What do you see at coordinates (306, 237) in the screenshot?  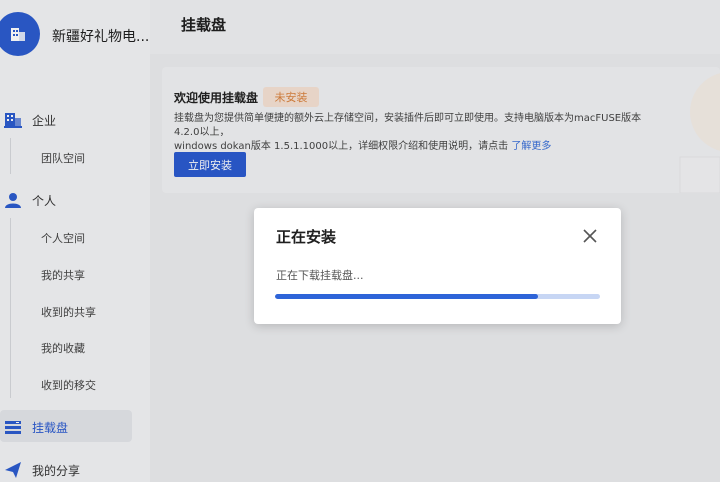 I see `dialog-title: 正在安装` at bounding box center [306, 237].